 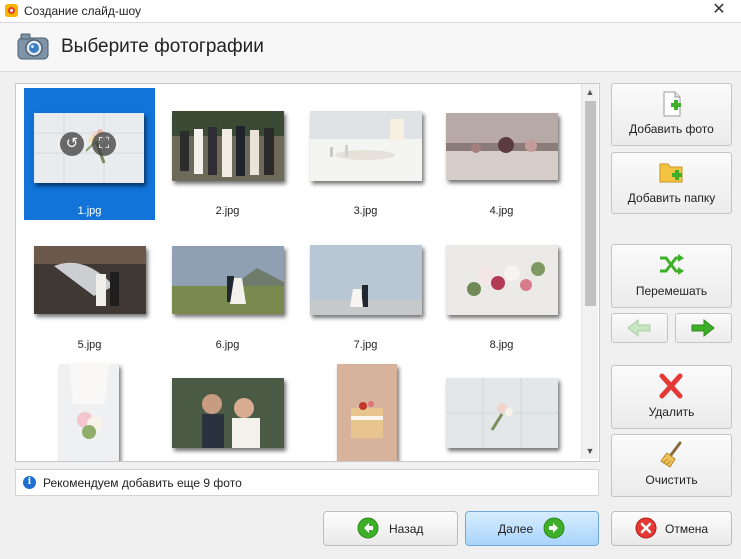 I want to click on crop-icon: ⛶, so click(x=104, y=144).